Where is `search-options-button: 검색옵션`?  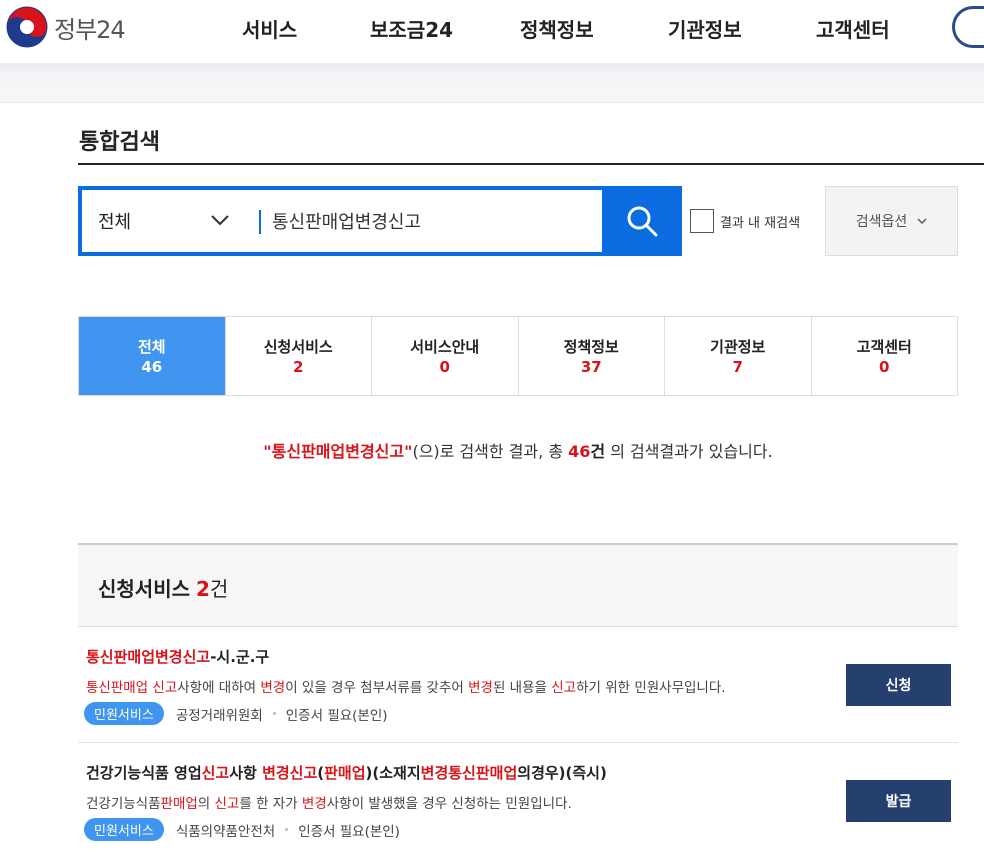
search-options-button: 검색옵션 is located at coordinates (891, 221).